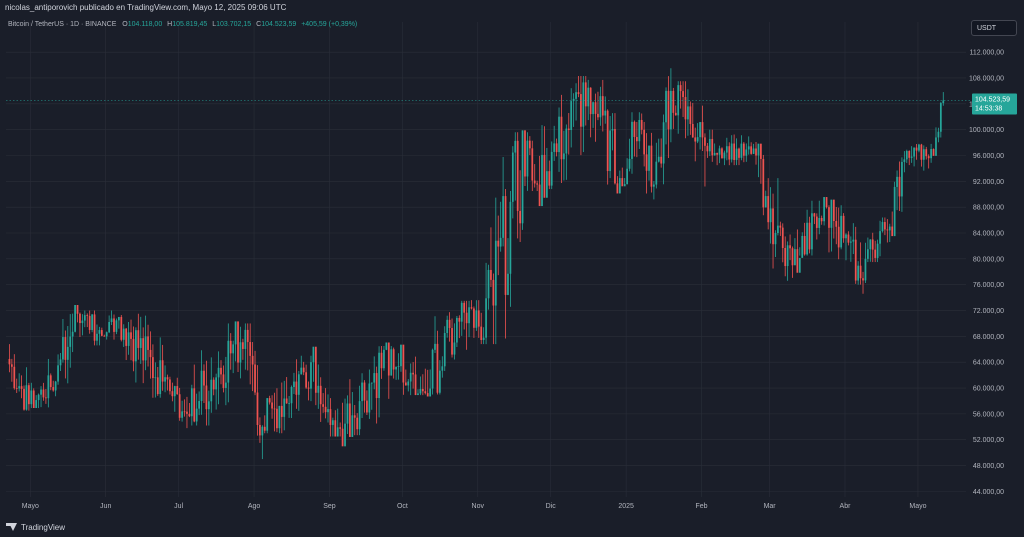  What do you see at coordinates (770, 506) in the screenshot?
I see `time-tick-label: Mar` at bounding box center [770, 506].